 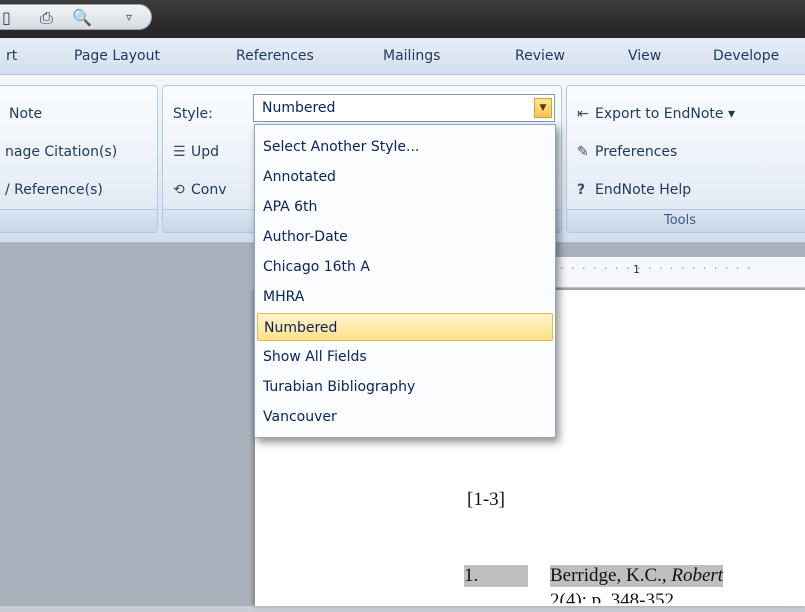 What do you see at coordinates (117, 56) in the screenshot?
I see `tab-page-layout: Page Layout` at bounding box center [117, 56].